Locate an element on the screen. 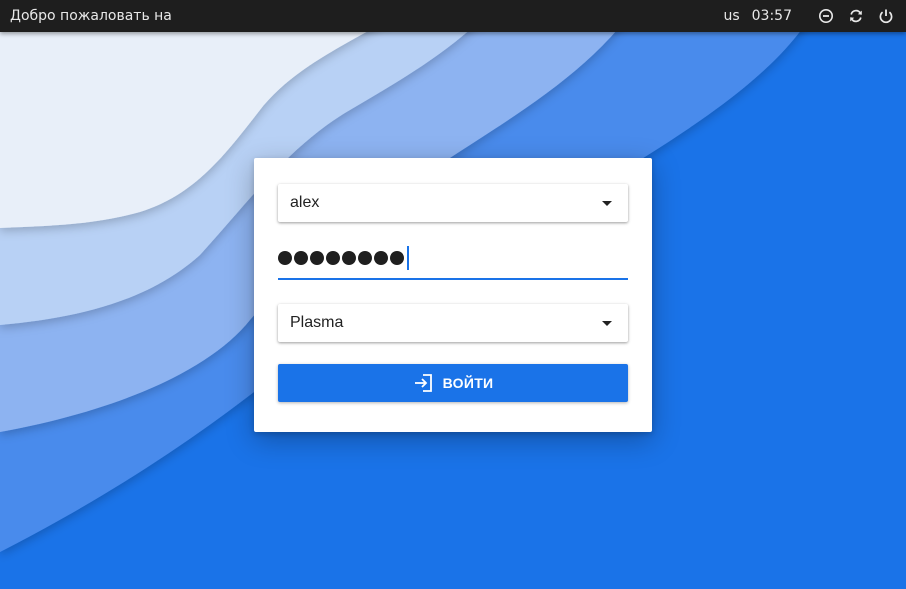  session-select: Plasma is located at coordinates (453, 323).